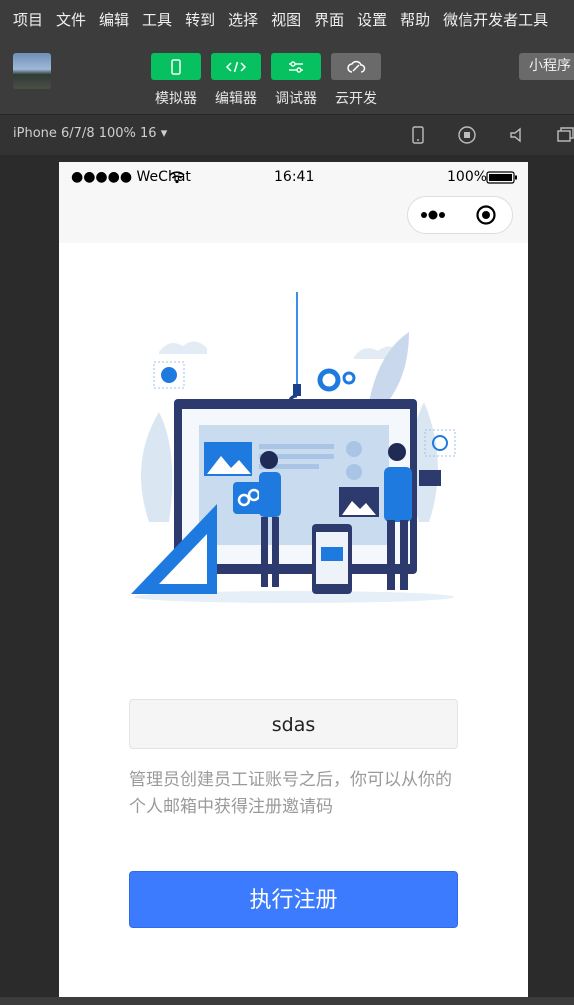  Describe the element at coordinates (28, 19) in the screenshot. I see `menu-item-project: 项目` at that location.